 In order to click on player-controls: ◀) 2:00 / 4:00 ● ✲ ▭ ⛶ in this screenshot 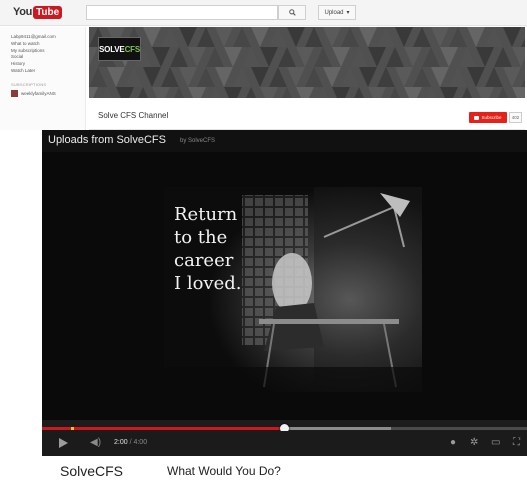, I will do `click(284, 443)`.